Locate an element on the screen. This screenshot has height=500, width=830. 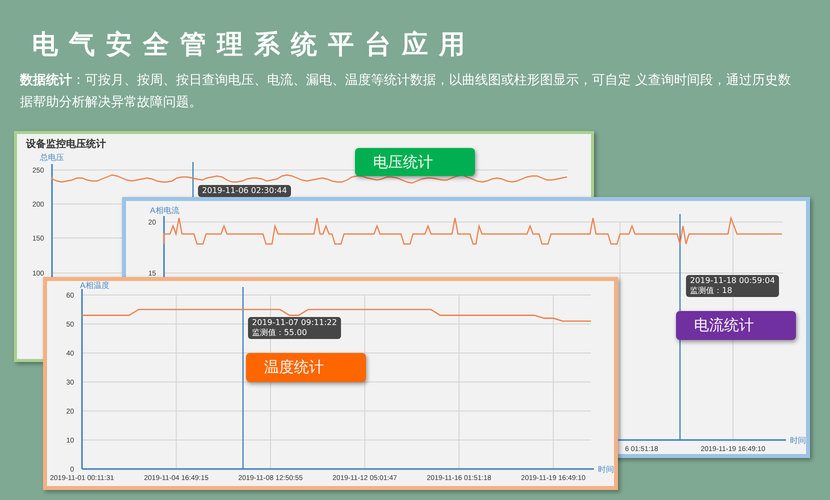
tooltip-time: 2019-11-07 09:11:22 is located at coordinates (294, 323).